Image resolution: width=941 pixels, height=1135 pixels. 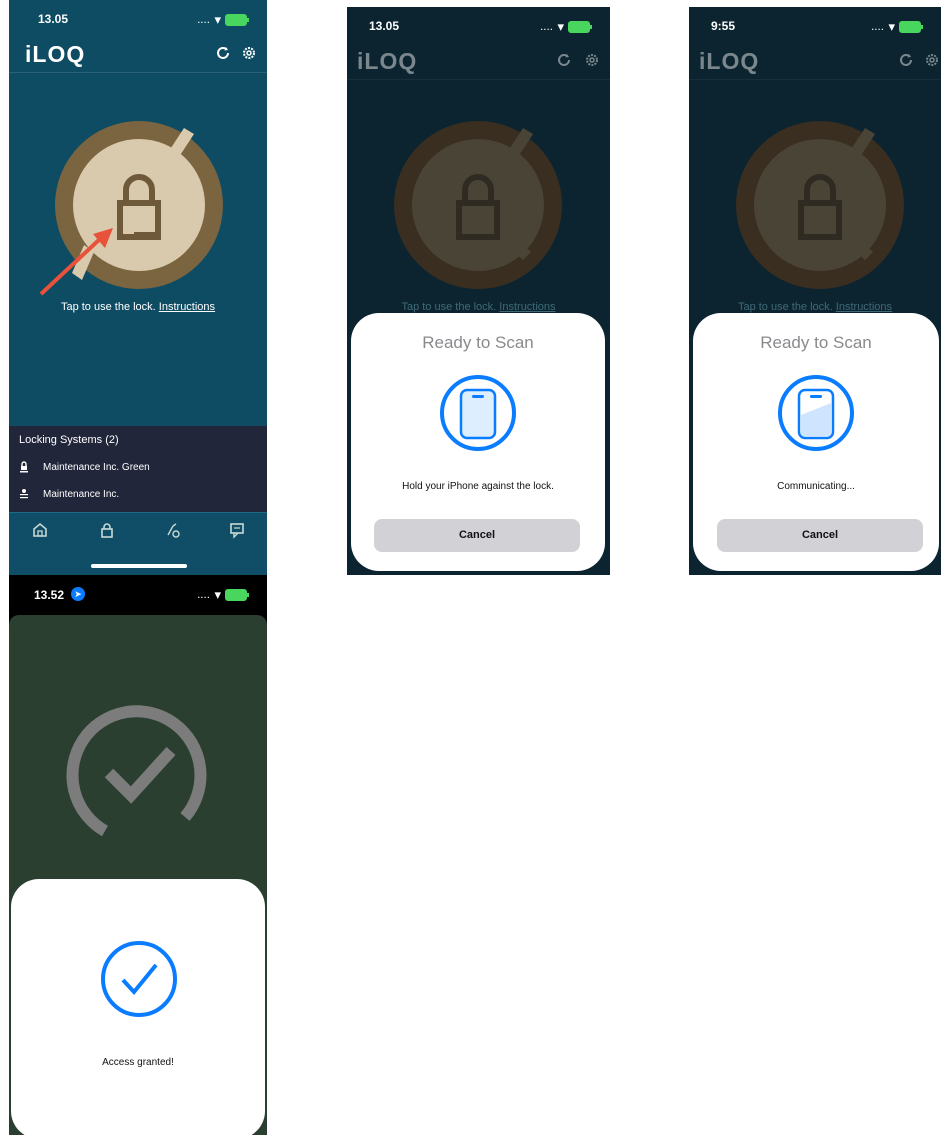 I want to click on scan-sheet: Ready to Scan Communicating... Cancel, so click(x=816, y=442).